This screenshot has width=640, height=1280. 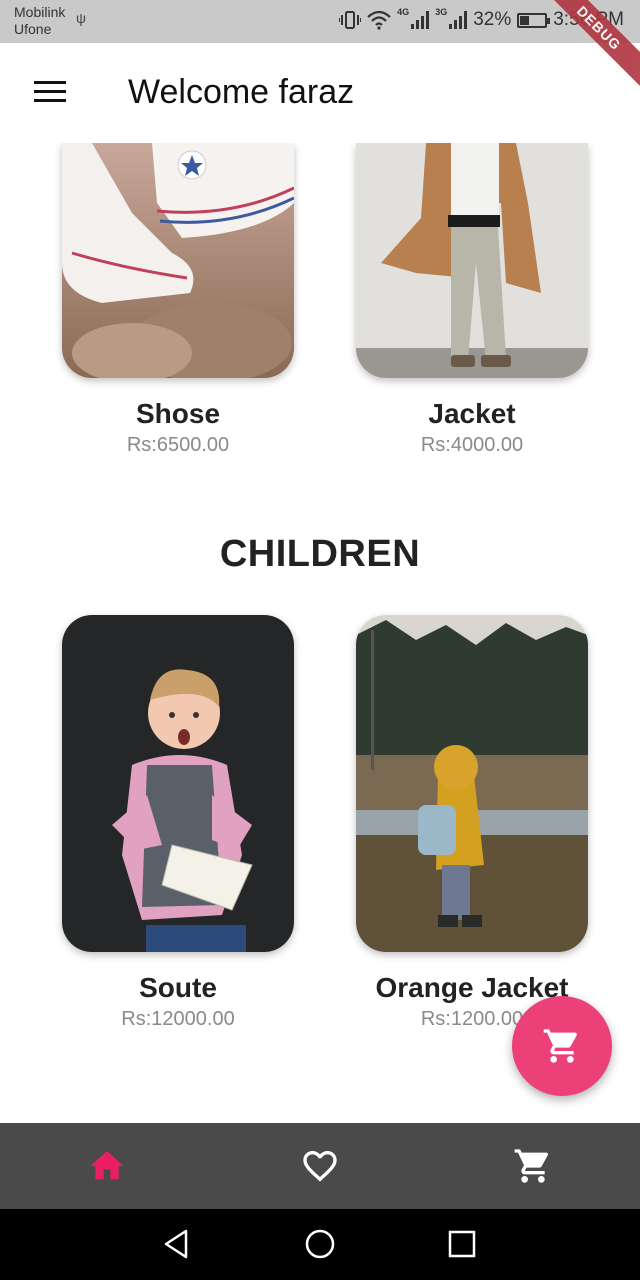 I want to click on heart-icon, so click(x=320, y=1166).